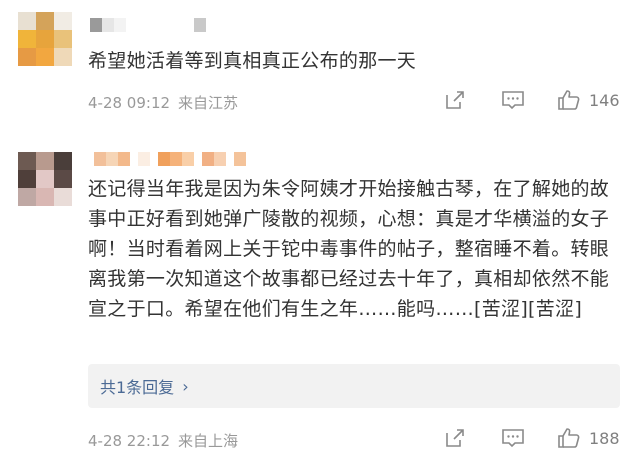 The height and width of the screenshot is (459, 640). I want to click on comment-source: 来自上海, so click(208, 441).